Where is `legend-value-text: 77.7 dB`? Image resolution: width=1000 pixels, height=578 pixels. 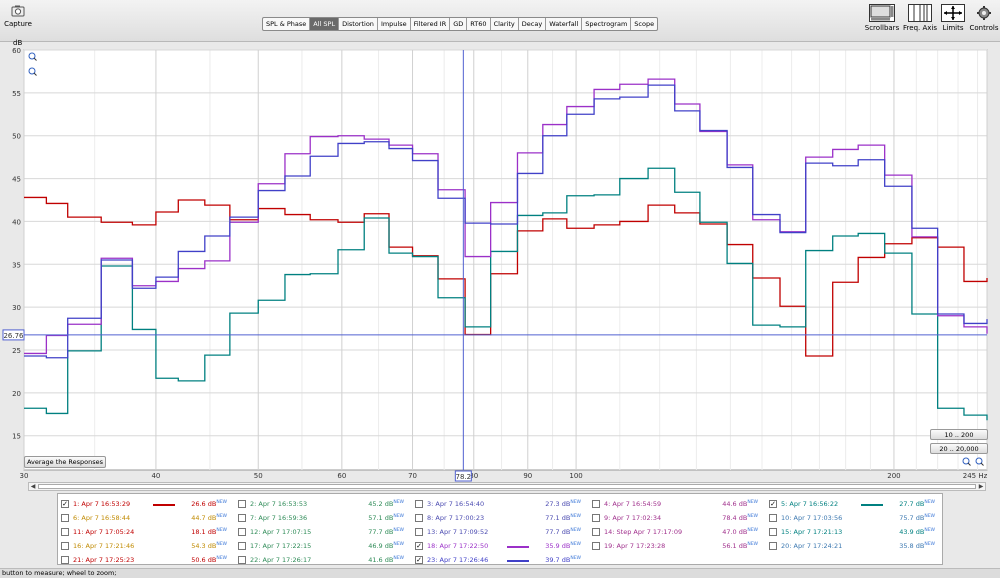
legend-value-text: 77.7 dB is located at coordinates (558, 532).